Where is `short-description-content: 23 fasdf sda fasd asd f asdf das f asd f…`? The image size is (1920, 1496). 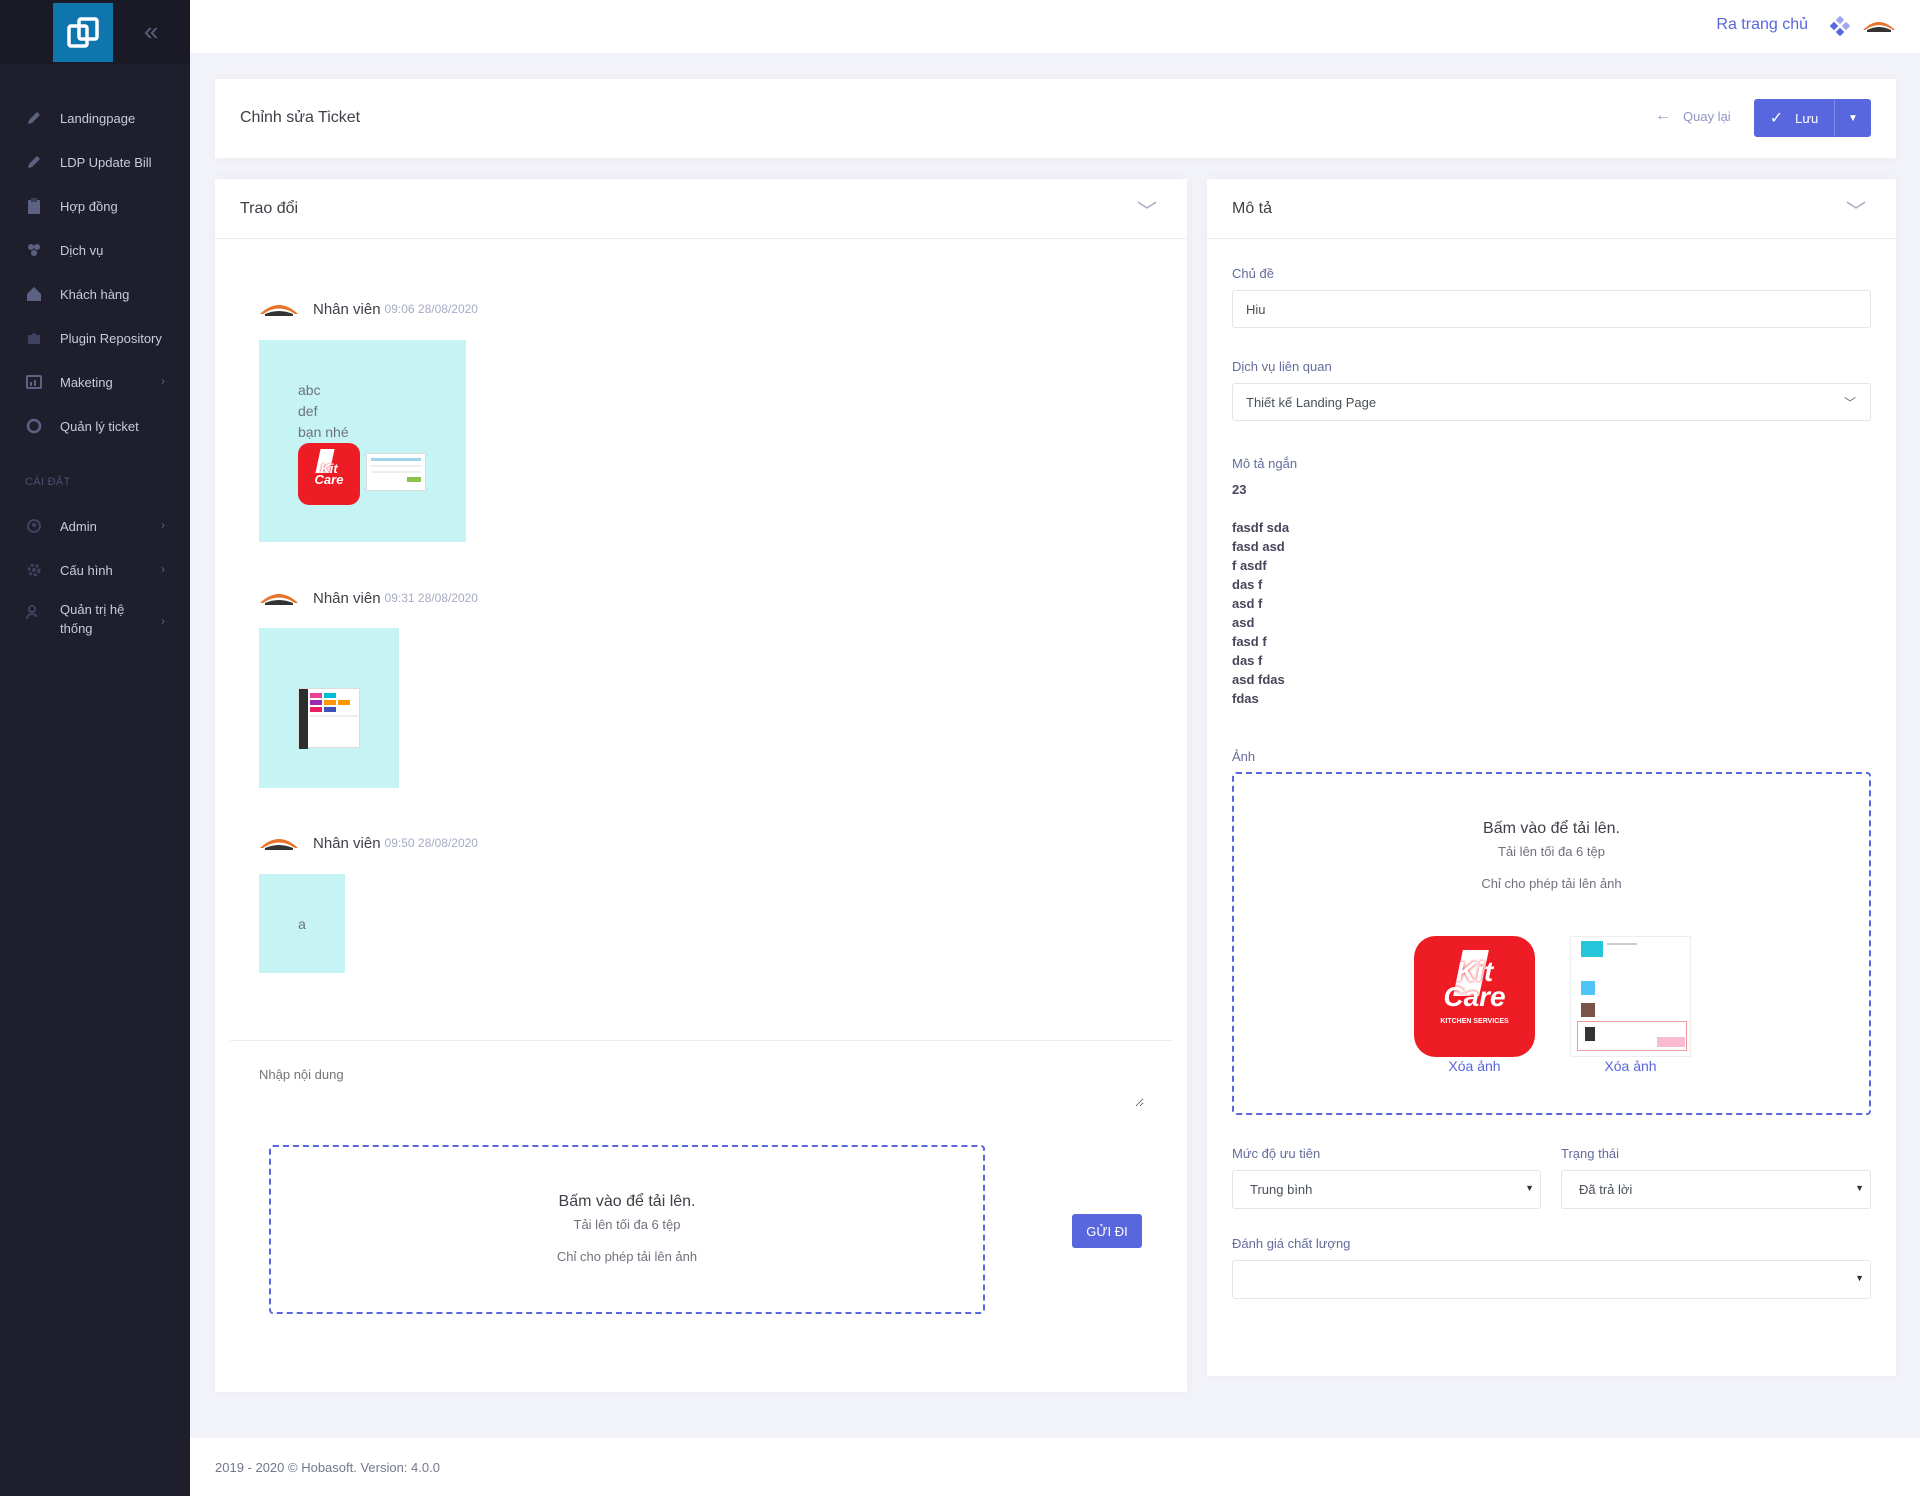
short-description-content: 23 fasdf sda fasd asd f asdf das f asd f… is located at coordinates (1260, 594).